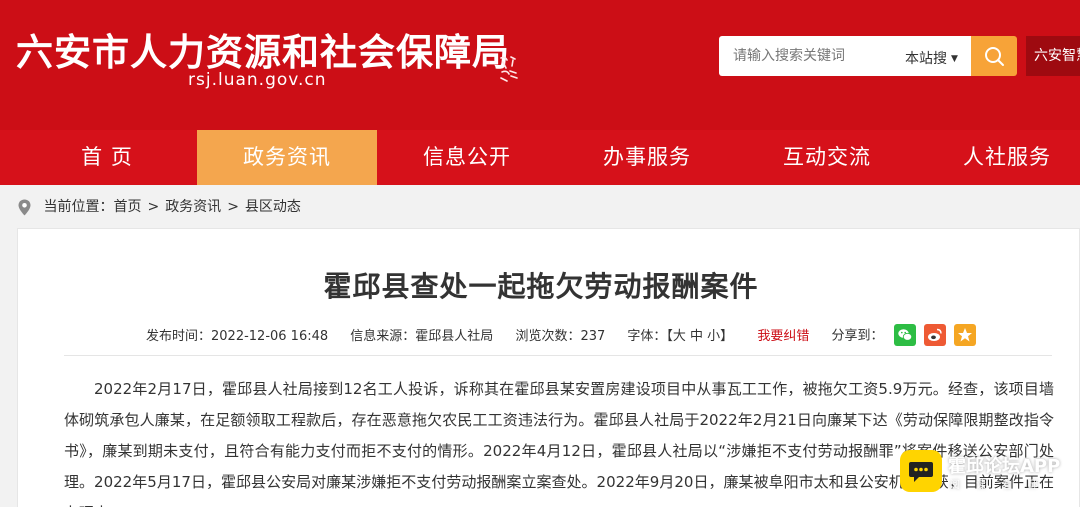 The image size is (1080, 507). Describe the element at coordinates (193, 207) in the screenshot. I see `breadcrumb-news: 政务资讯` at that location.